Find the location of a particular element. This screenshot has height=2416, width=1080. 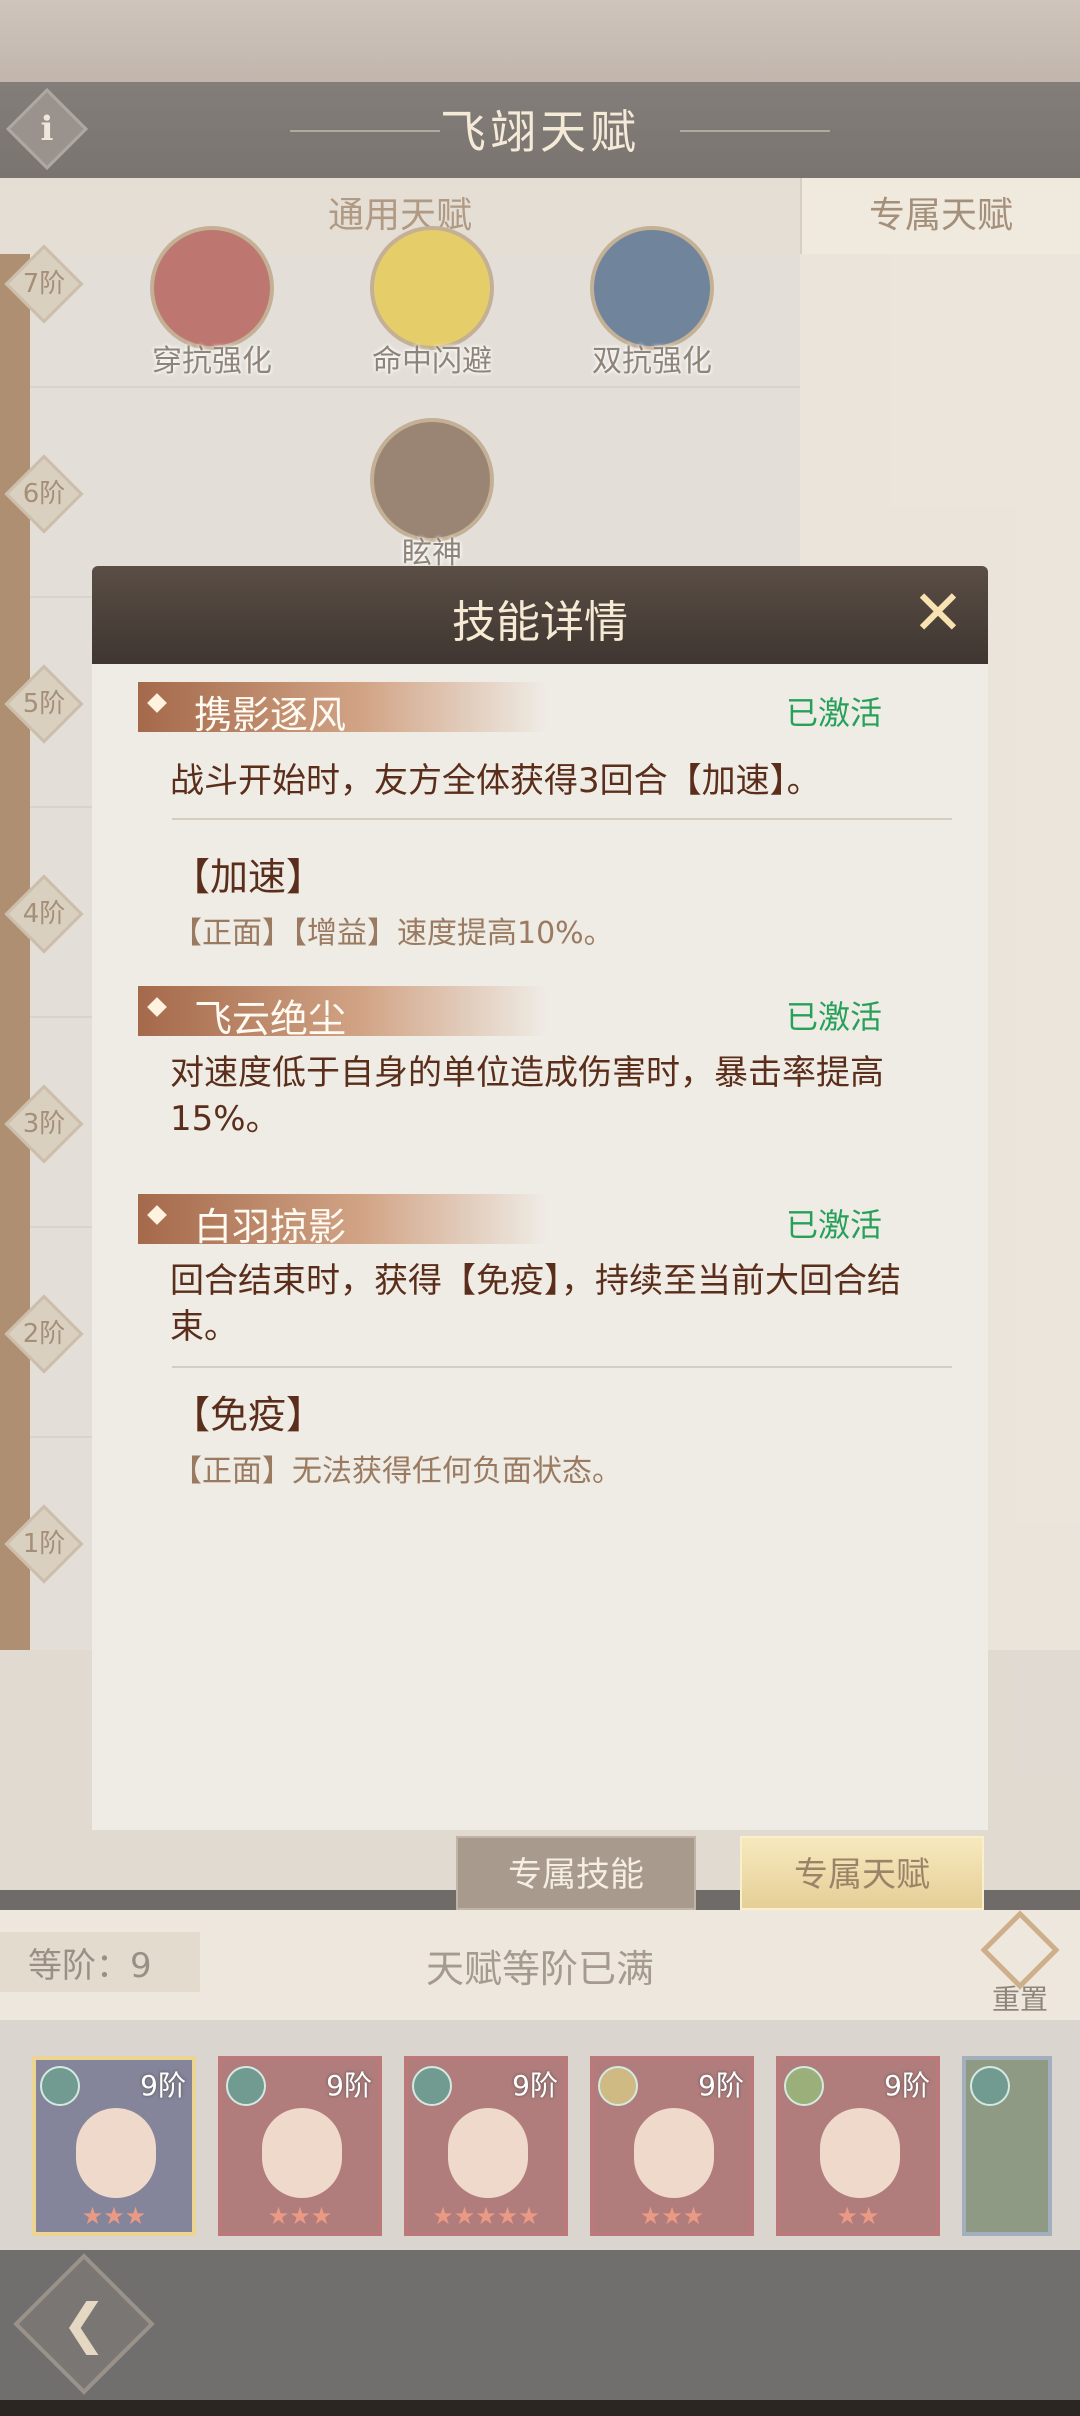

close-icon: ✕ is located at coordinates (938, 614).